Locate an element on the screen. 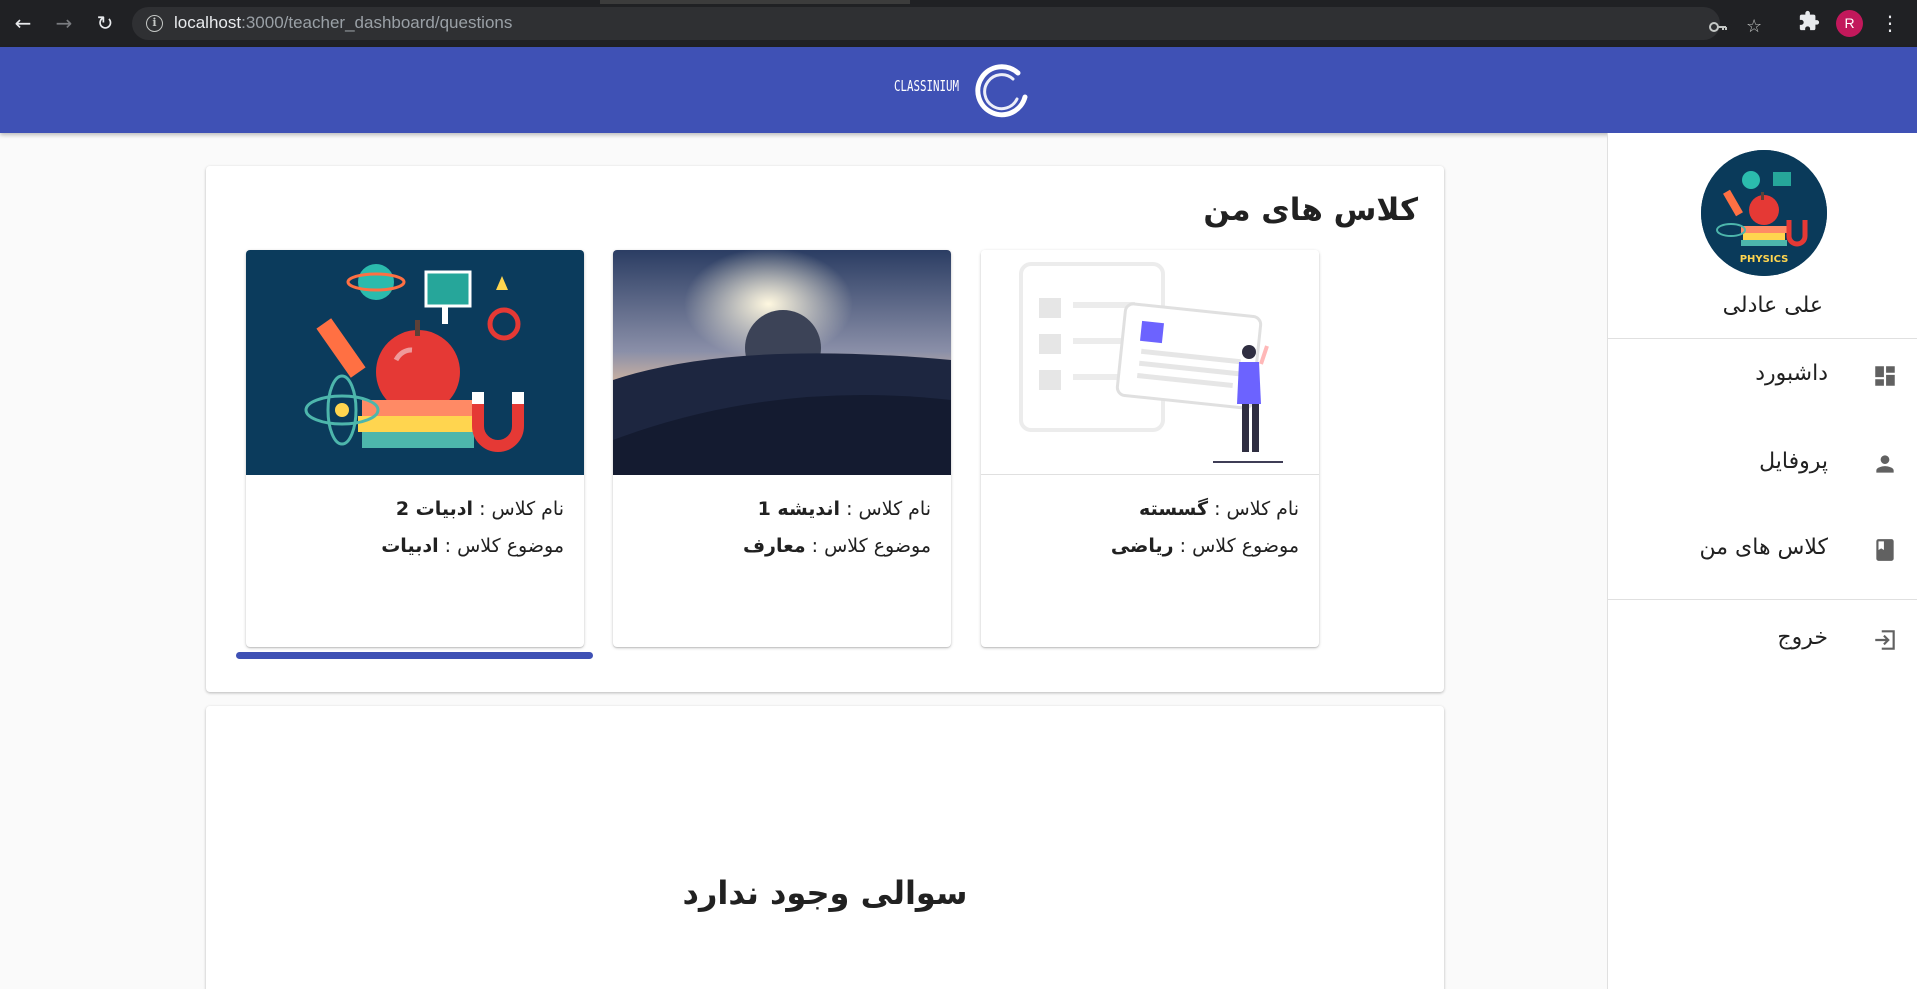  sidebar-item-my-classes: کلاس های من is located at coordinates (1762, 549).